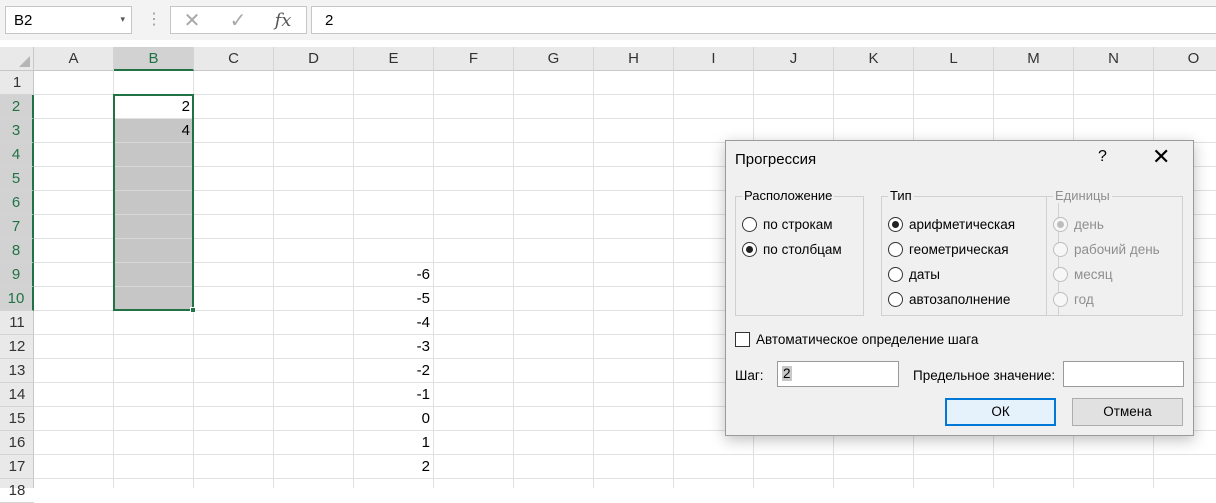 The width and height of the screenshot is (1216, 503). I want to click on option-label: день, so click(1089, 224).